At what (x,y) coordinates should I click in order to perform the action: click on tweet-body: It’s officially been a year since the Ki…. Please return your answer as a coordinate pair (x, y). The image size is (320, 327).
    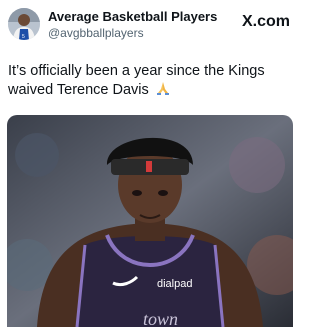
    Looking at the image, I should click on (136, 80).